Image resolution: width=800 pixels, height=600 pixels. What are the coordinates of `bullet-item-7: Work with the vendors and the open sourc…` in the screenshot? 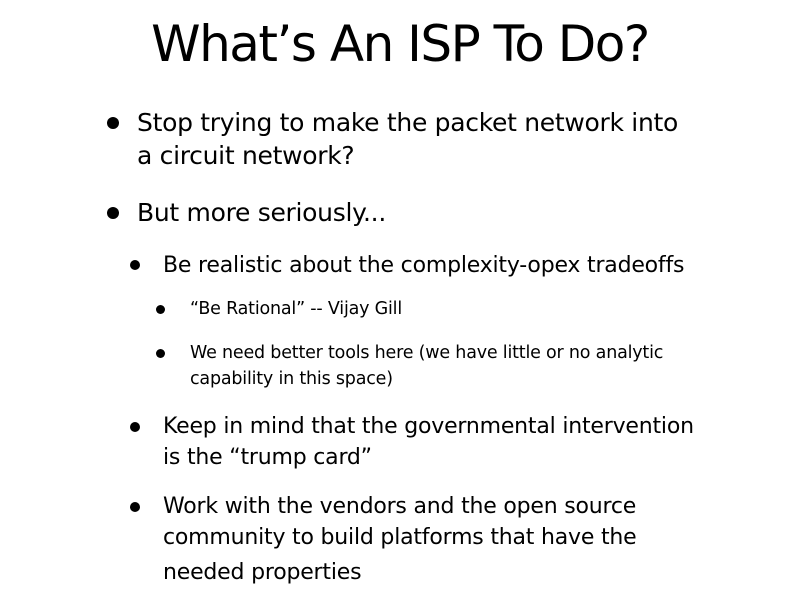 It's located at (400, 539).